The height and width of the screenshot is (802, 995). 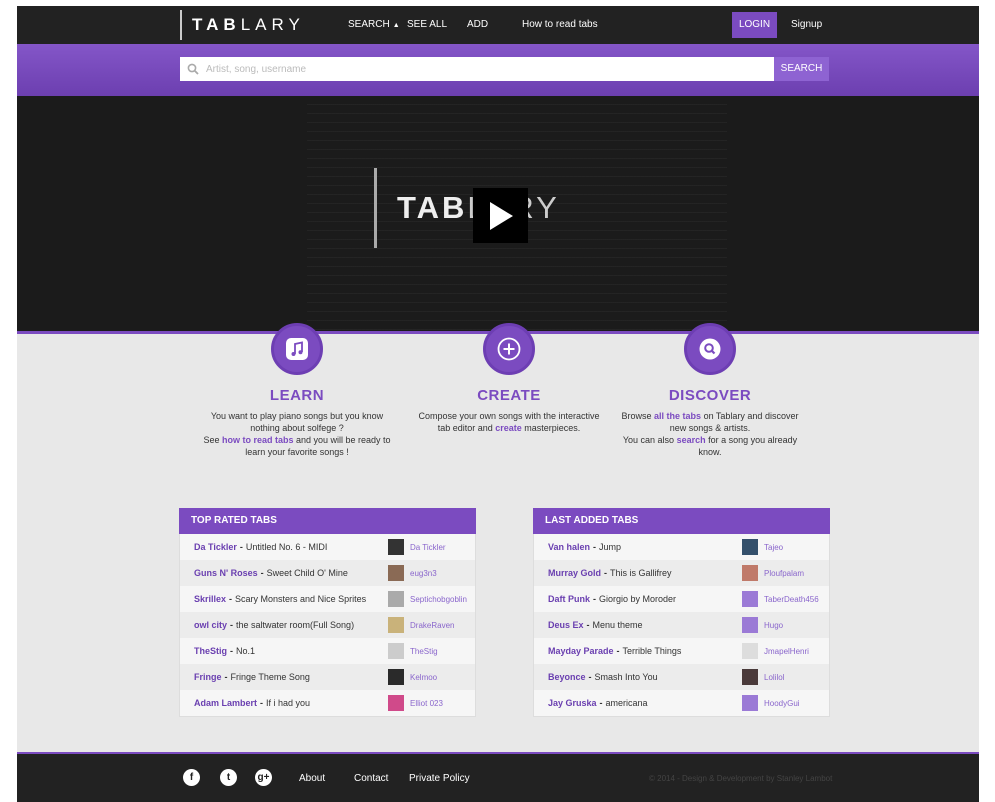 I want to click on tab-user: TaberDeath456, so click(x=780, y=599).